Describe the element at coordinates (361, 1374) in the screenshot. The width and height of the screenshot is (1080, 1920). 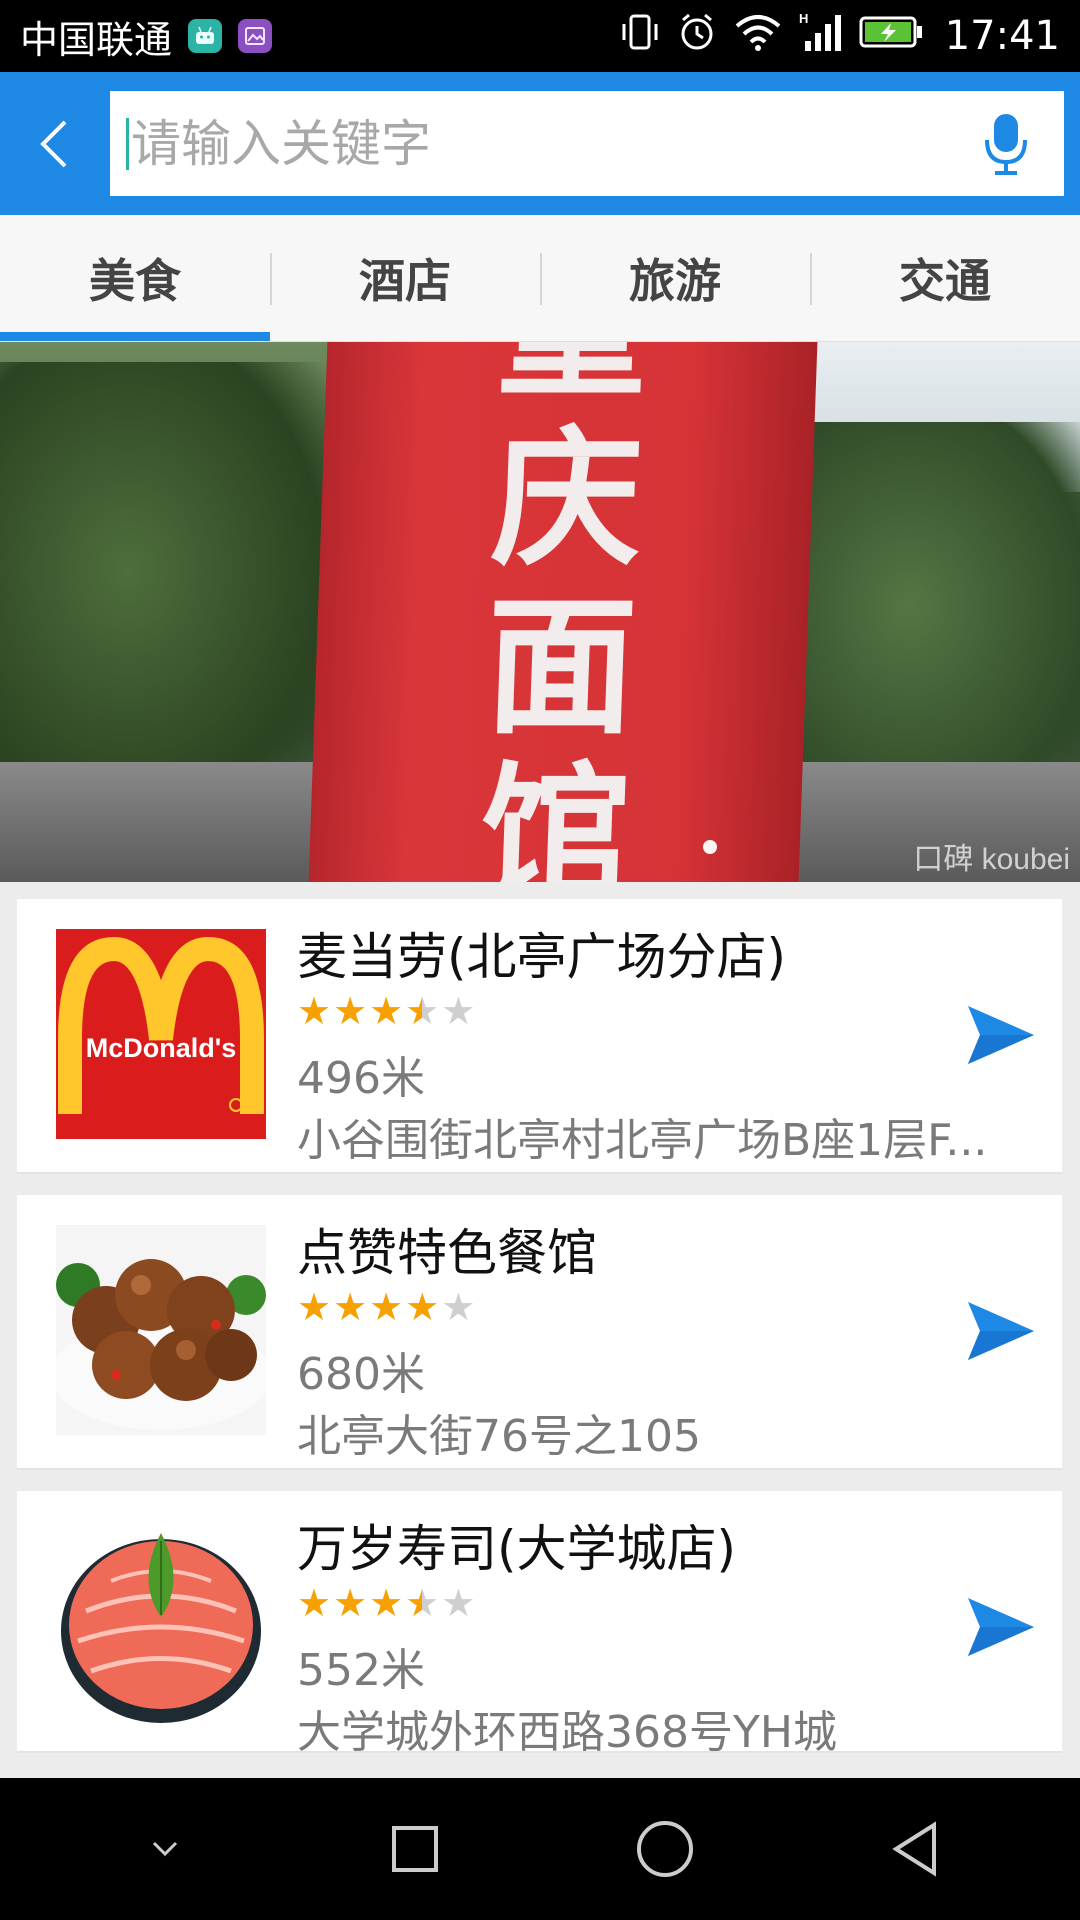
I see `restaurant-distance: 680米` at that location.